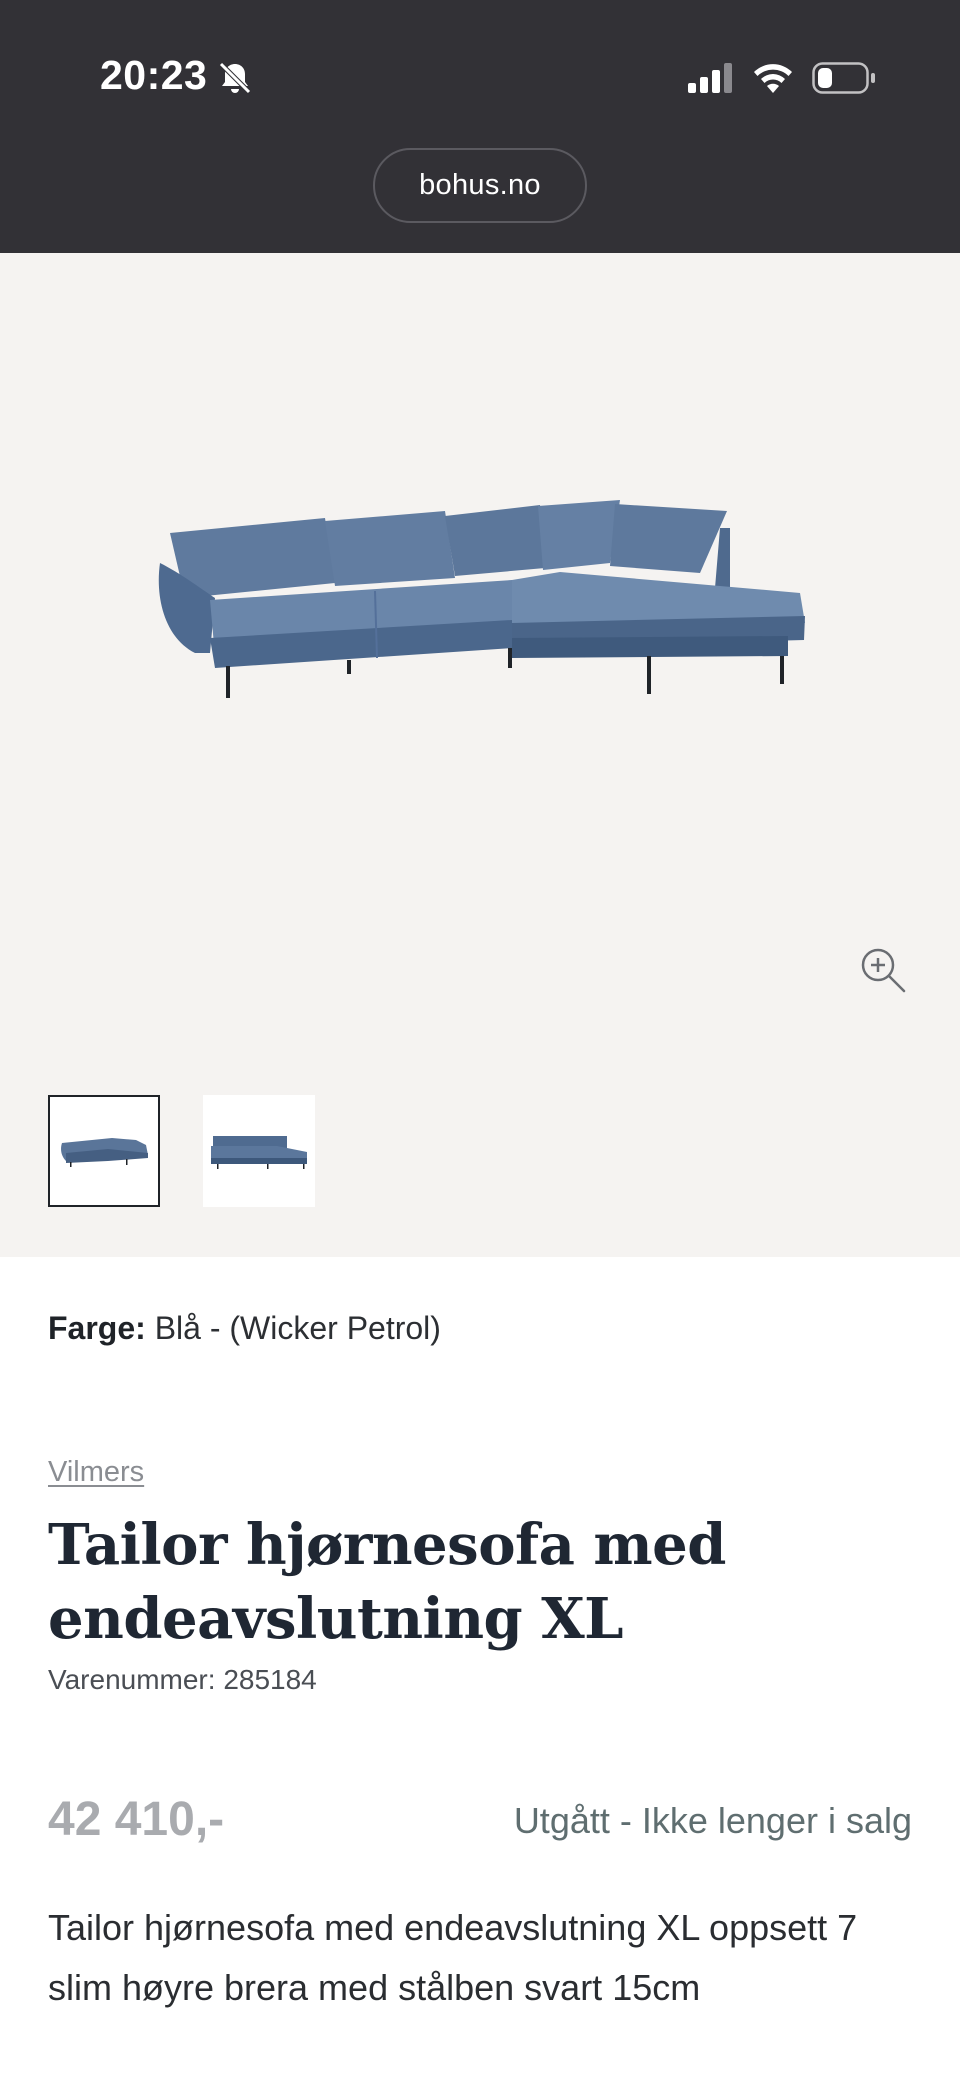  Describe the element at coordinates (773, 78) in the screenshot. I see `wifi-icon` at that location.